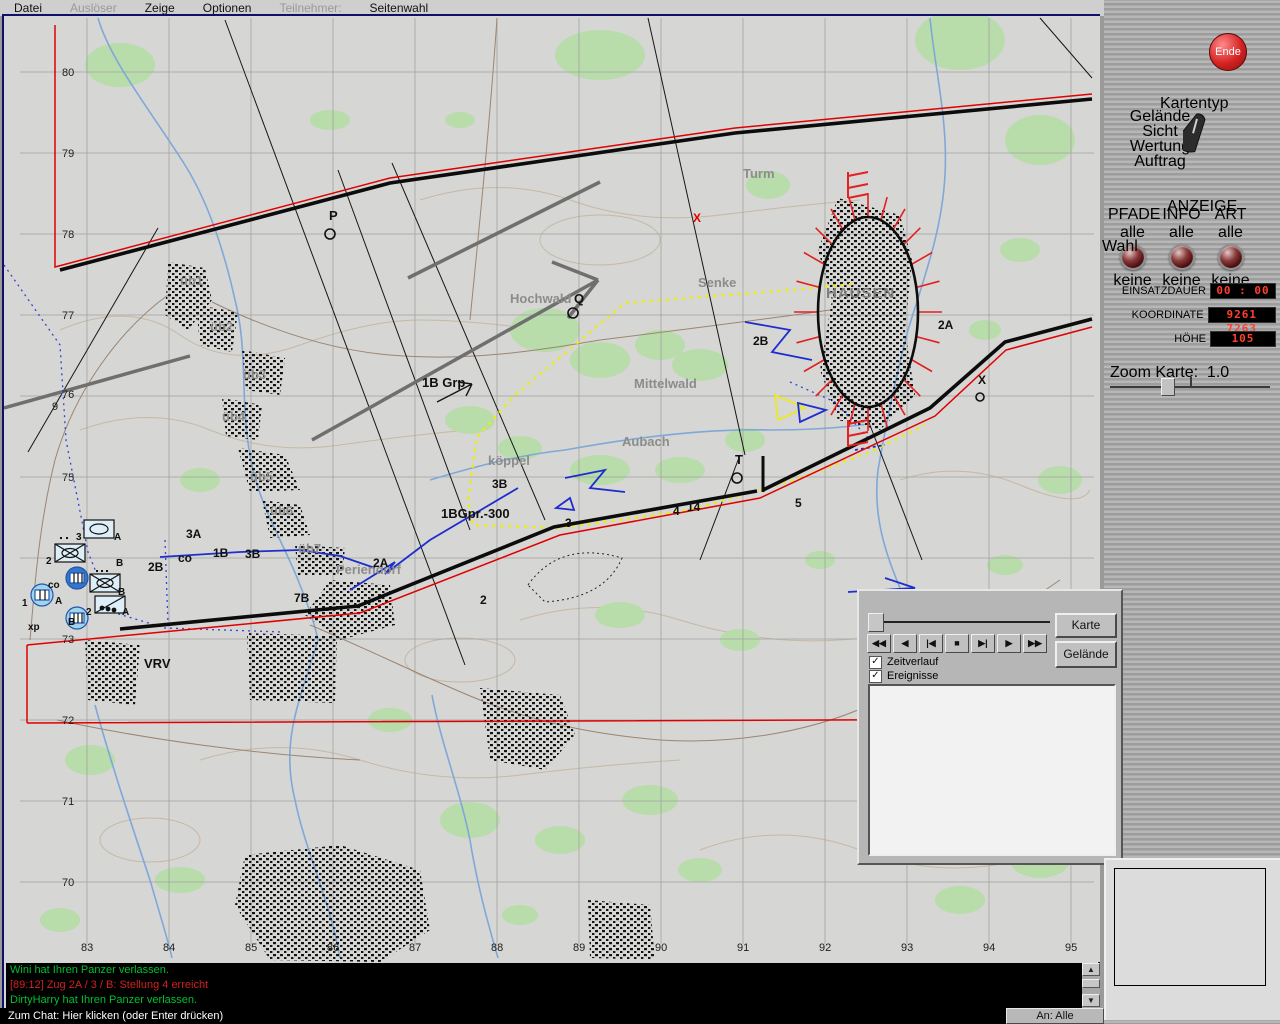 Image resolution: width=1280 pixels, height=1024 pixels. What do you see at coordinates (876, 622) in the screenshot?
I see `time-slider-thumb` at bounding box center [876, 622].